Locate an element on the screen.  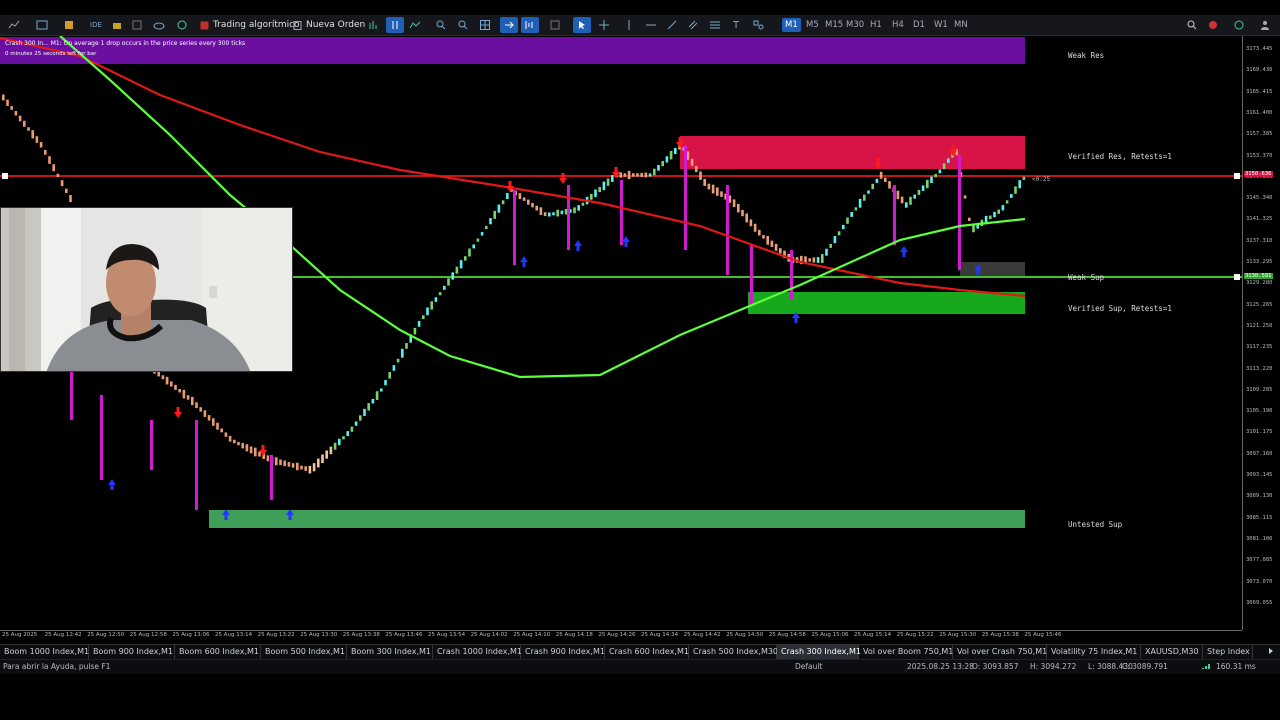
new-order-button: Nueva Orden is located at coordinates (329, 25).